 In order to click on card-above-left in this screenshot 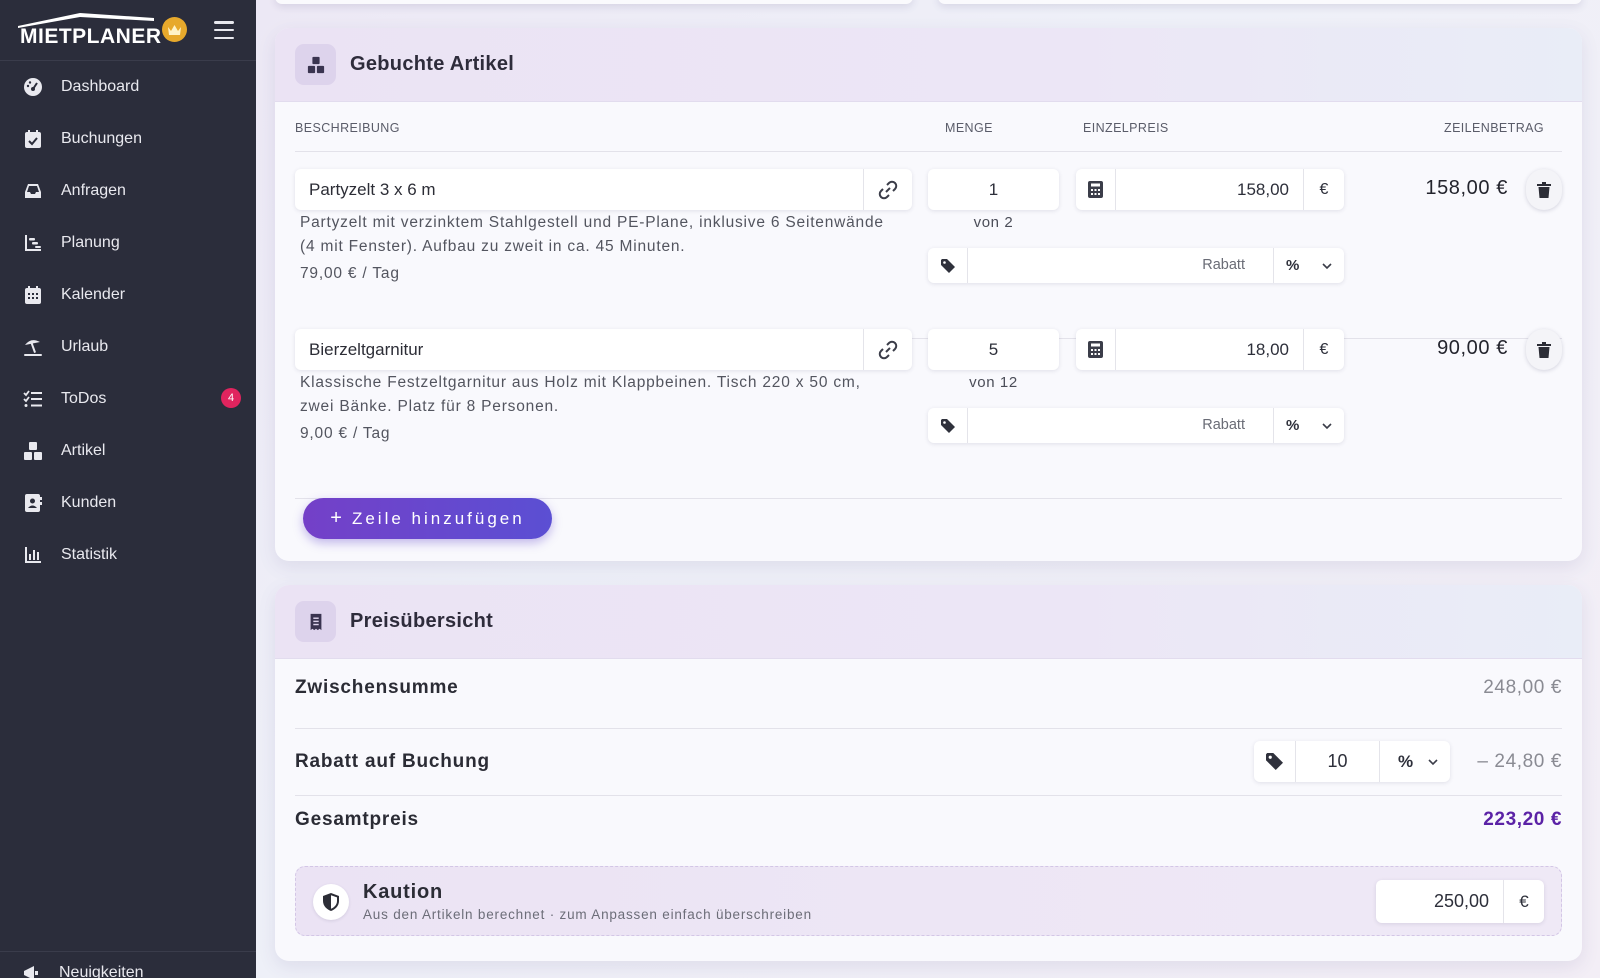, I will do `click(594, 2)`.